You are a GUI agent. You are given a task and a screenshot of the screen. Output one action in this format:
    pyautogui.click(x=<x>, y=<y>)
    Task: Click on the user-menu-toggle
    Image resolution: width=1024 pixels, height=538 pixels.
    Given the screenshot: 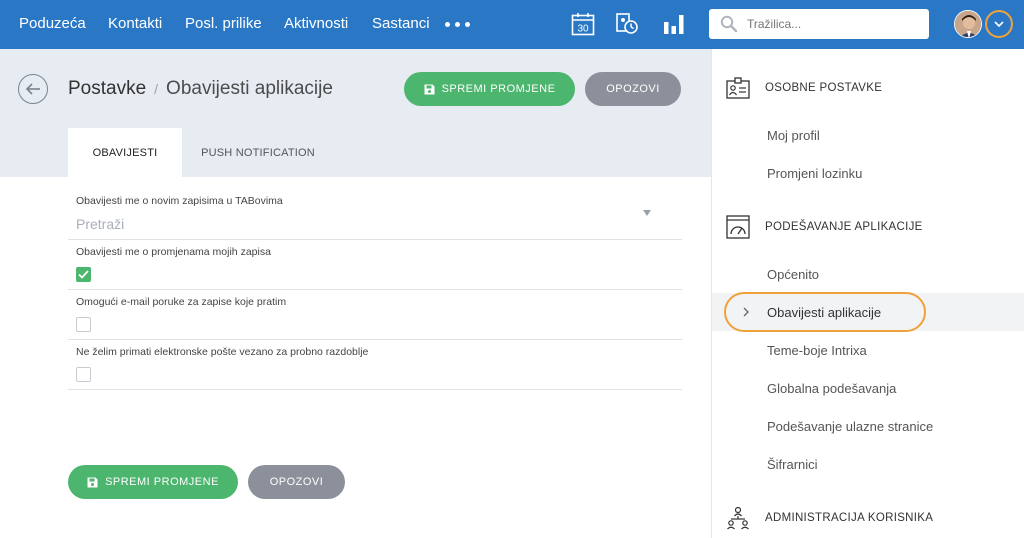 What is the action you would take?
    pyautogui.click(x=999, y=24)
    